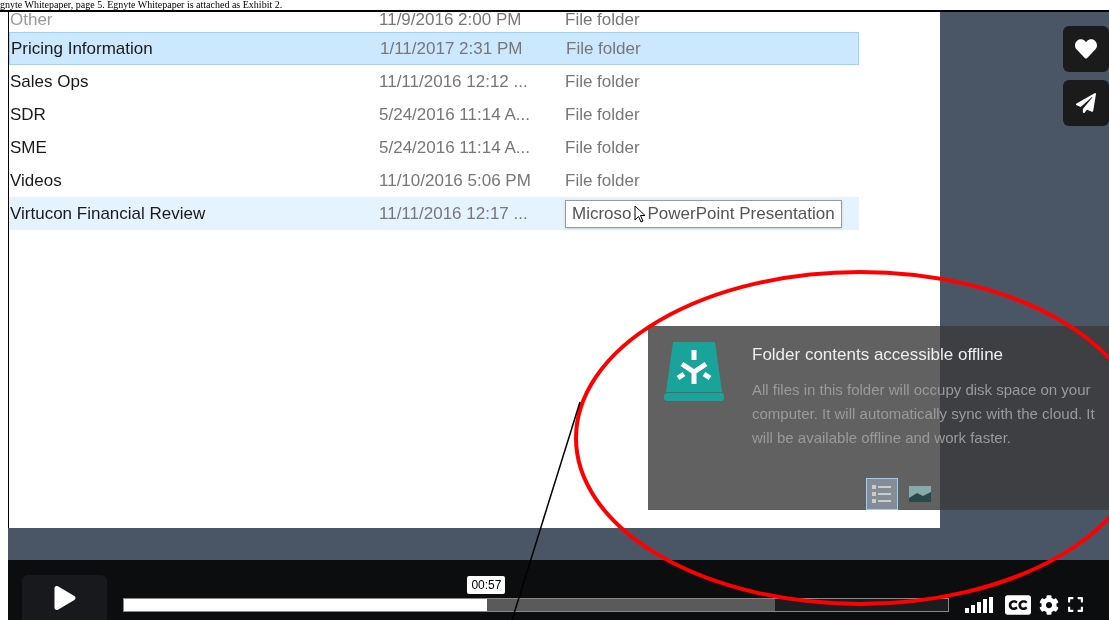  What do you see at coordinates (536, 604) in the screenshot?
I see `progress-track` at bounding box center [536, 604].